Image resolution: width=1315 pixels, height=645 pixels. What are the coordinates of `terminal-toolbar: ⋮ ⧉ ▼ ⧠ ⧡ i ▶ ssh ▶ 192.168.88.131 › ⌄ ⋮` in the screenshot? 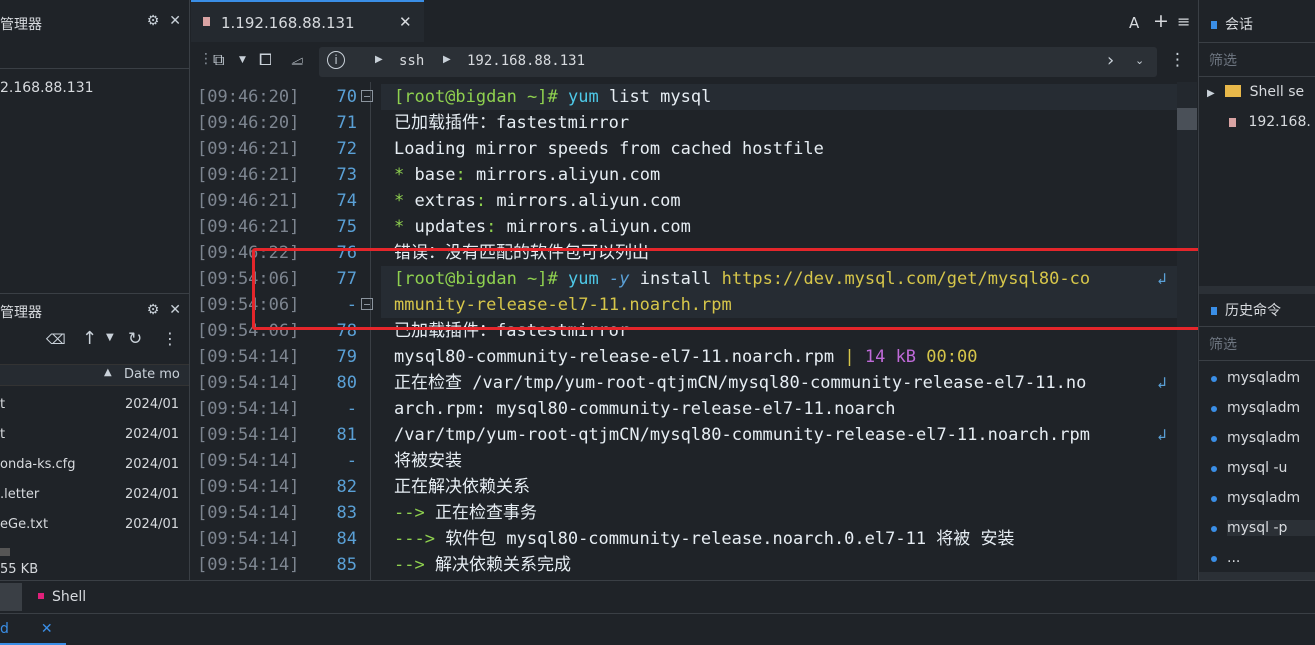 It's located at (694, 62).